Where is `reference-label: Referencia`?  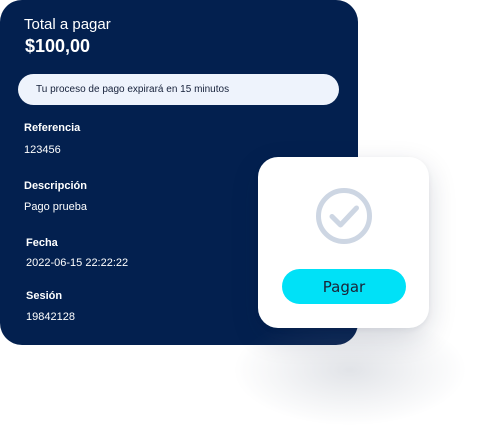 reference-label: Referencia is located at coordinates (52, 128).